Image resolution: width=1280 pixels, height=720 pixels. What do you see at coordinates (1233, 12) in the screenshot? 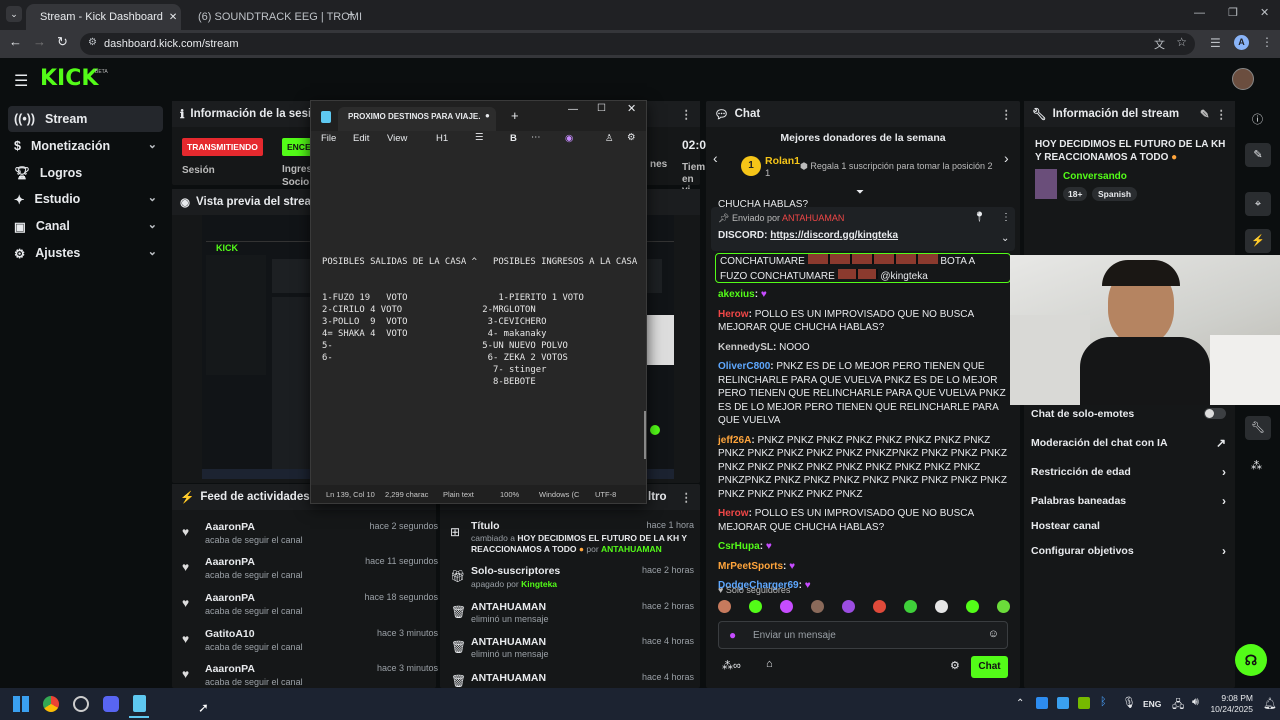
I see `maximize-button: ❐` at bounding box center [1233, 12].